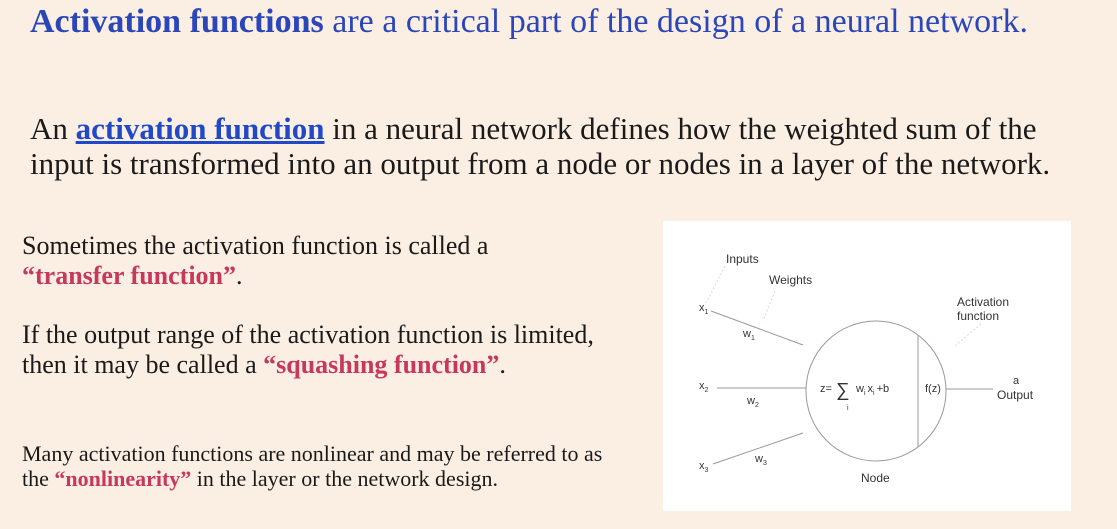 This screenshot has height=529, width=1117. Describe the element at coordinates (968, 335) in the screenshot. I see `activation-guide-line` at that location.